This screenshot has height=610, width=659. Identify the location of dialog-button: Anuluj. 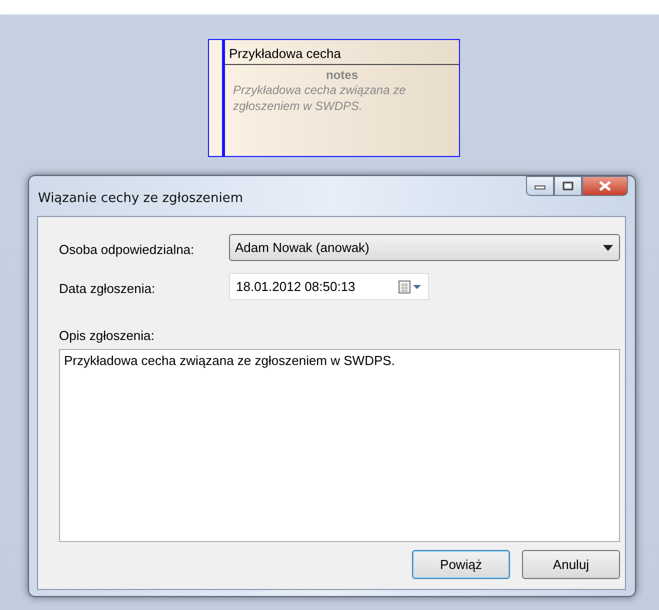
(571, 564).